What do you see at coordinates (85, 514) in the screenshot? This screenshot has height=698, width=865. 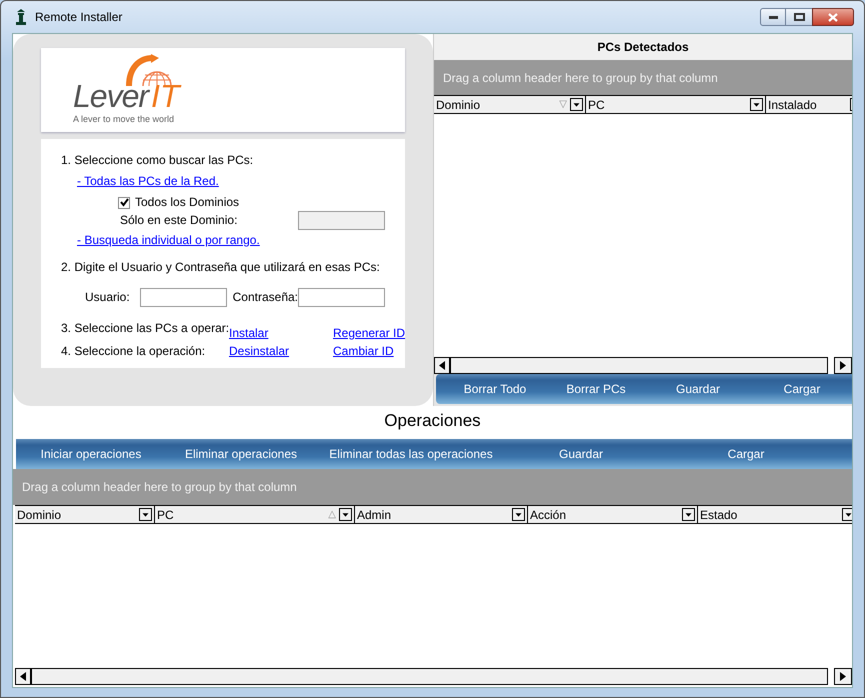 I see `column-header: Dominio` at bounding box center [85, 514].